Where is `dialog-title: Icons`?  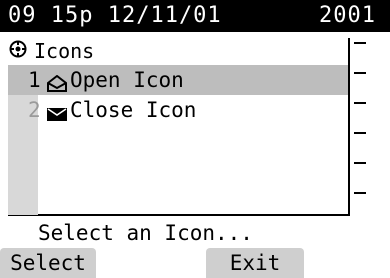 dialog-title: Icons is located at coordinates (51, 51).